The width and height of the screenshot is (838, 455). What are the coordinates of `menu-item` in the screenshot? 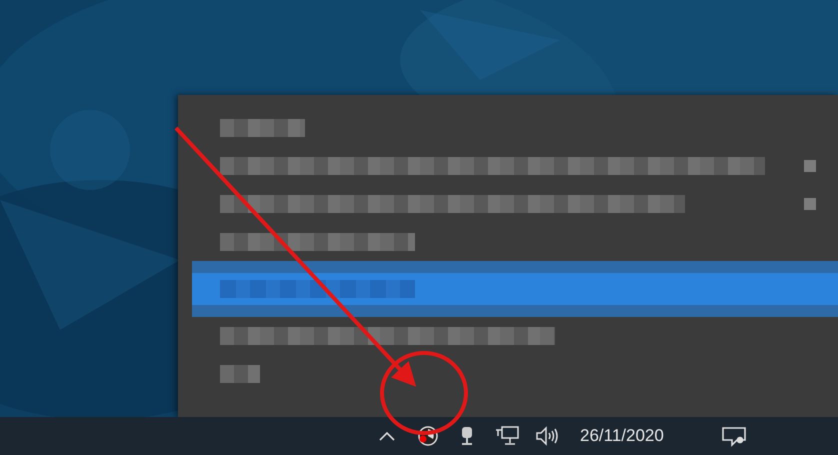 It's located at (515, 289).